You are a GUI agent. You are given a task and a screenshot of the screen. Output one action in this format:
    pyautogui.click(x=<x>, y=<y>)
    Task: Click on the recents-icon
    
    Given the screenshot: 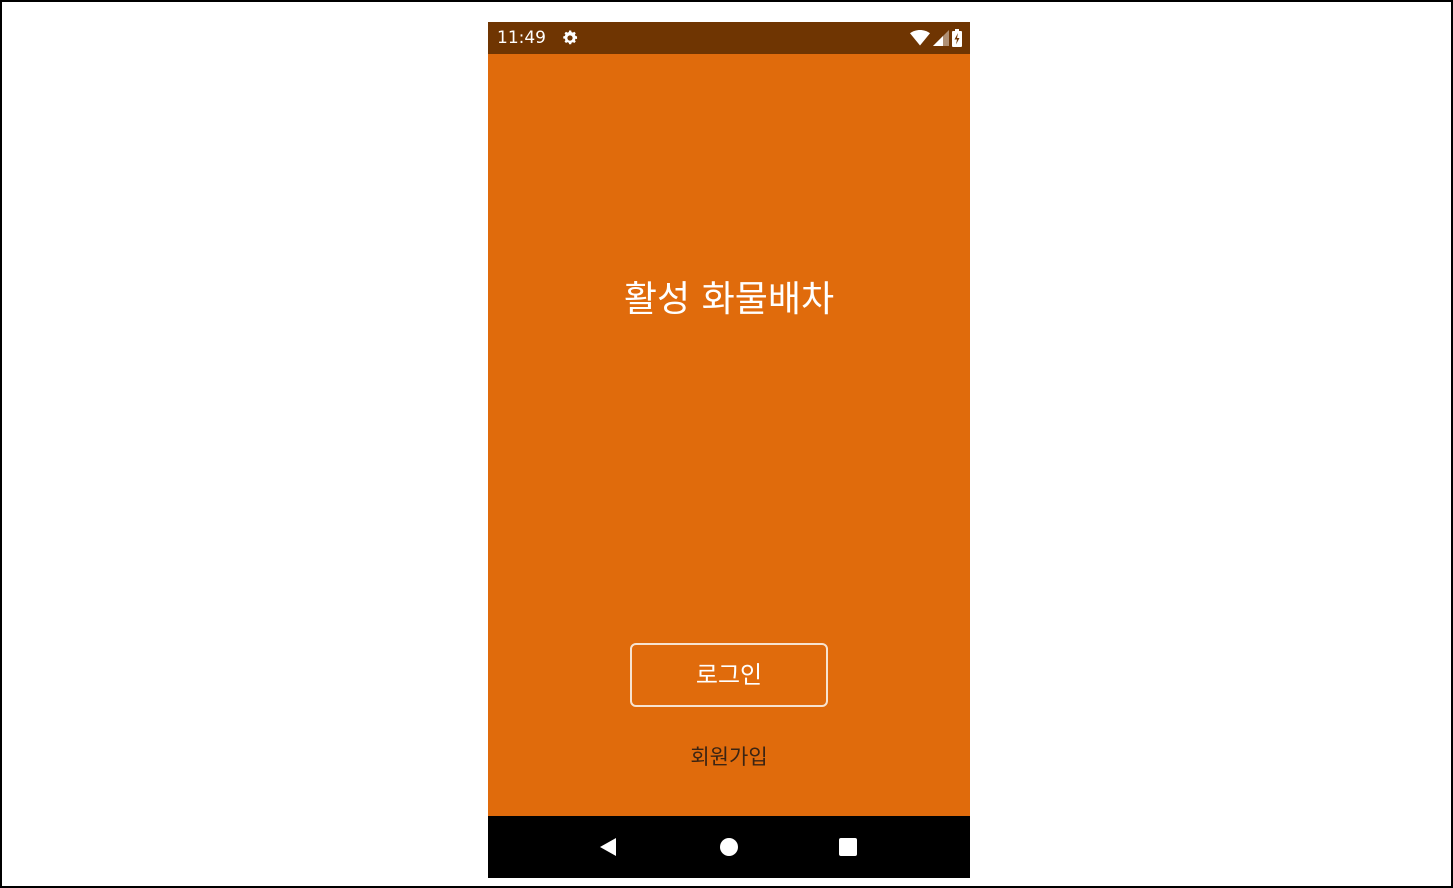 What is the action you would take?
    pyautogui.click(x=848, y=847)
    